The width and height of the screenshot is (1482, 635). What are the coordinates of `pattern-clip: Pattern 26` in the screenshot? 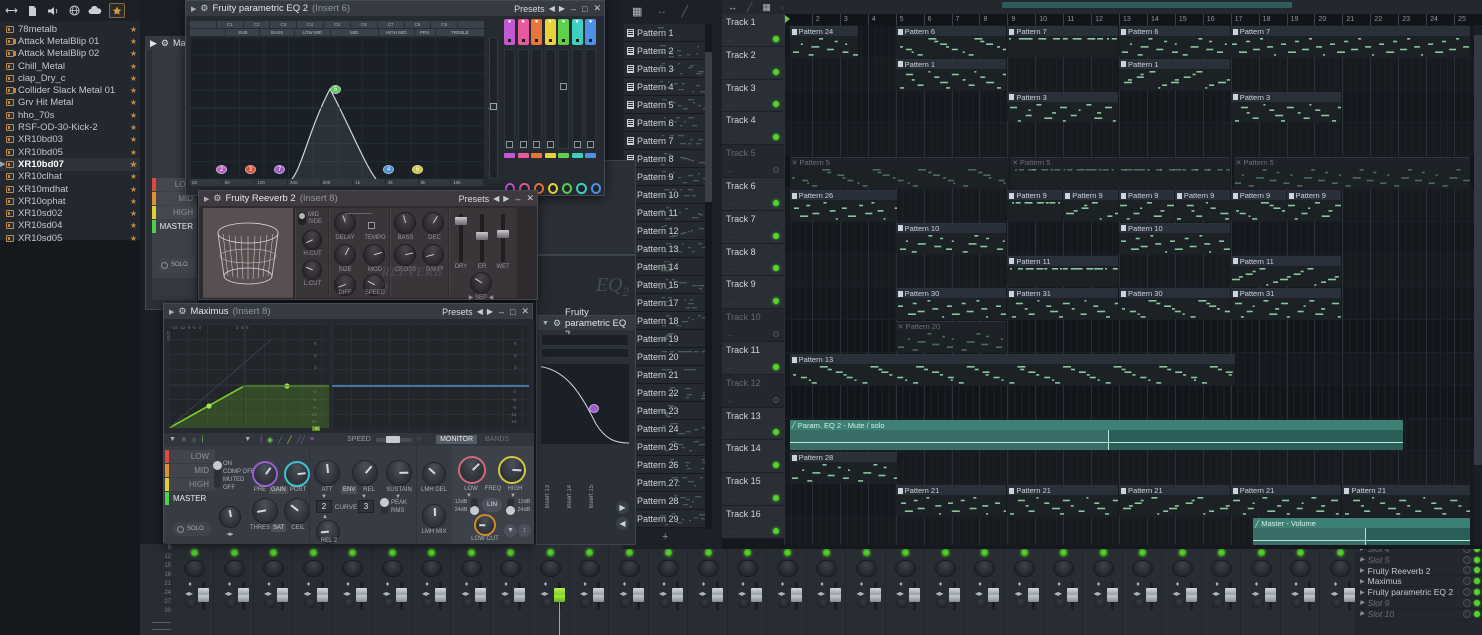 It's located at (843, 205).